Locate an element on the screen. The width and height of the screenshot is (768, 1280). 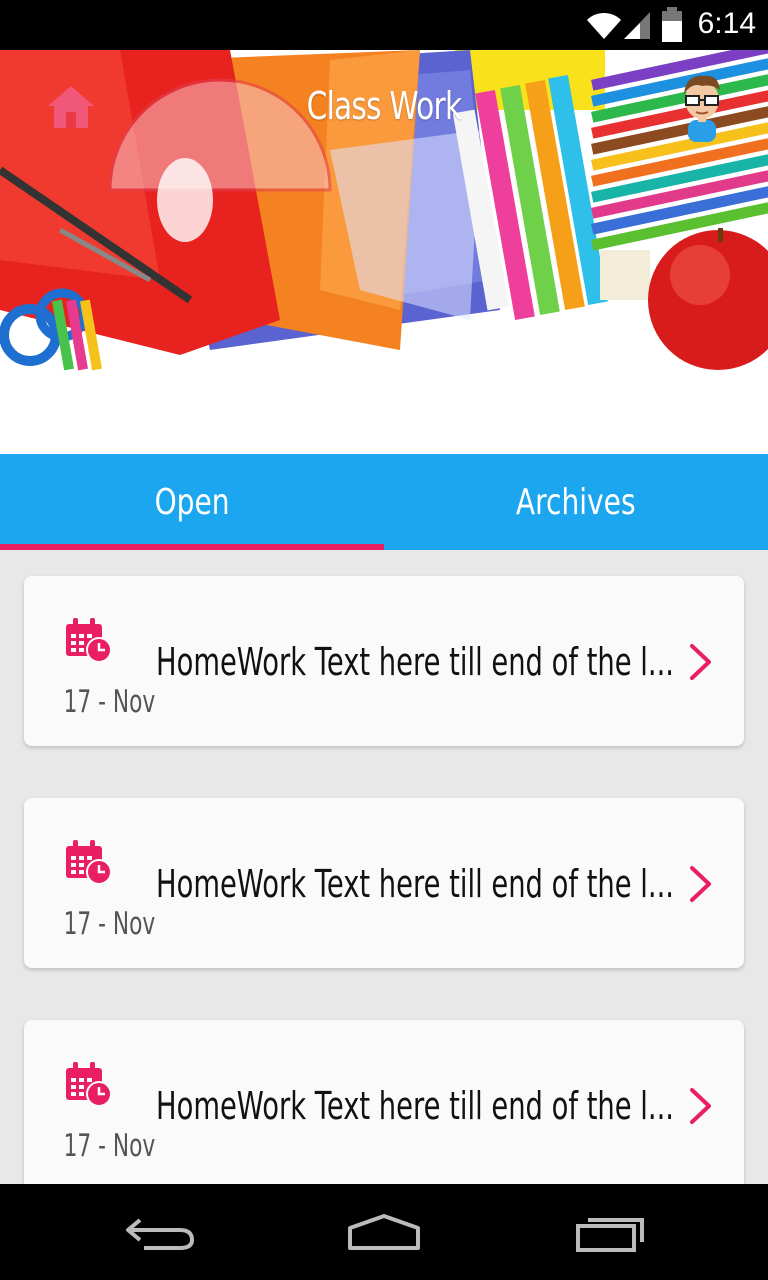
tab-open-label: Open is located at coordinates (192, 502).